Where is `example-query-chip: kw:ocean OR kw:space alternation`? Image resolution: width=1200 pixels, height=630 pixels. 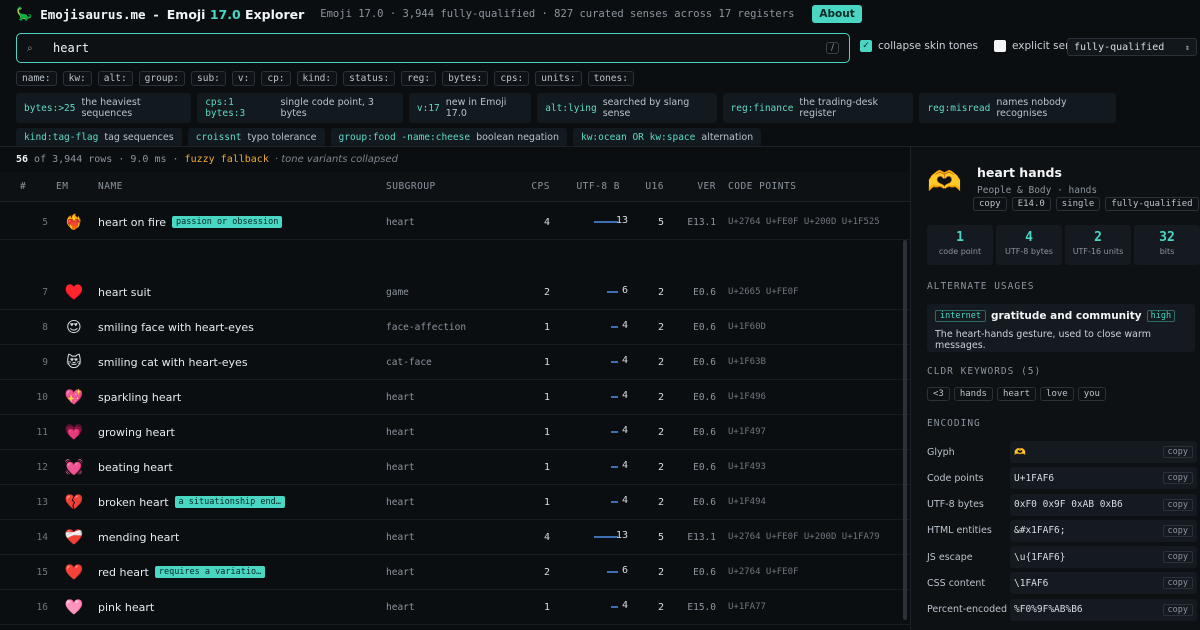 example-query-chip: kw:ocean OR kw:space alternation is located at coordinates (667, 137).